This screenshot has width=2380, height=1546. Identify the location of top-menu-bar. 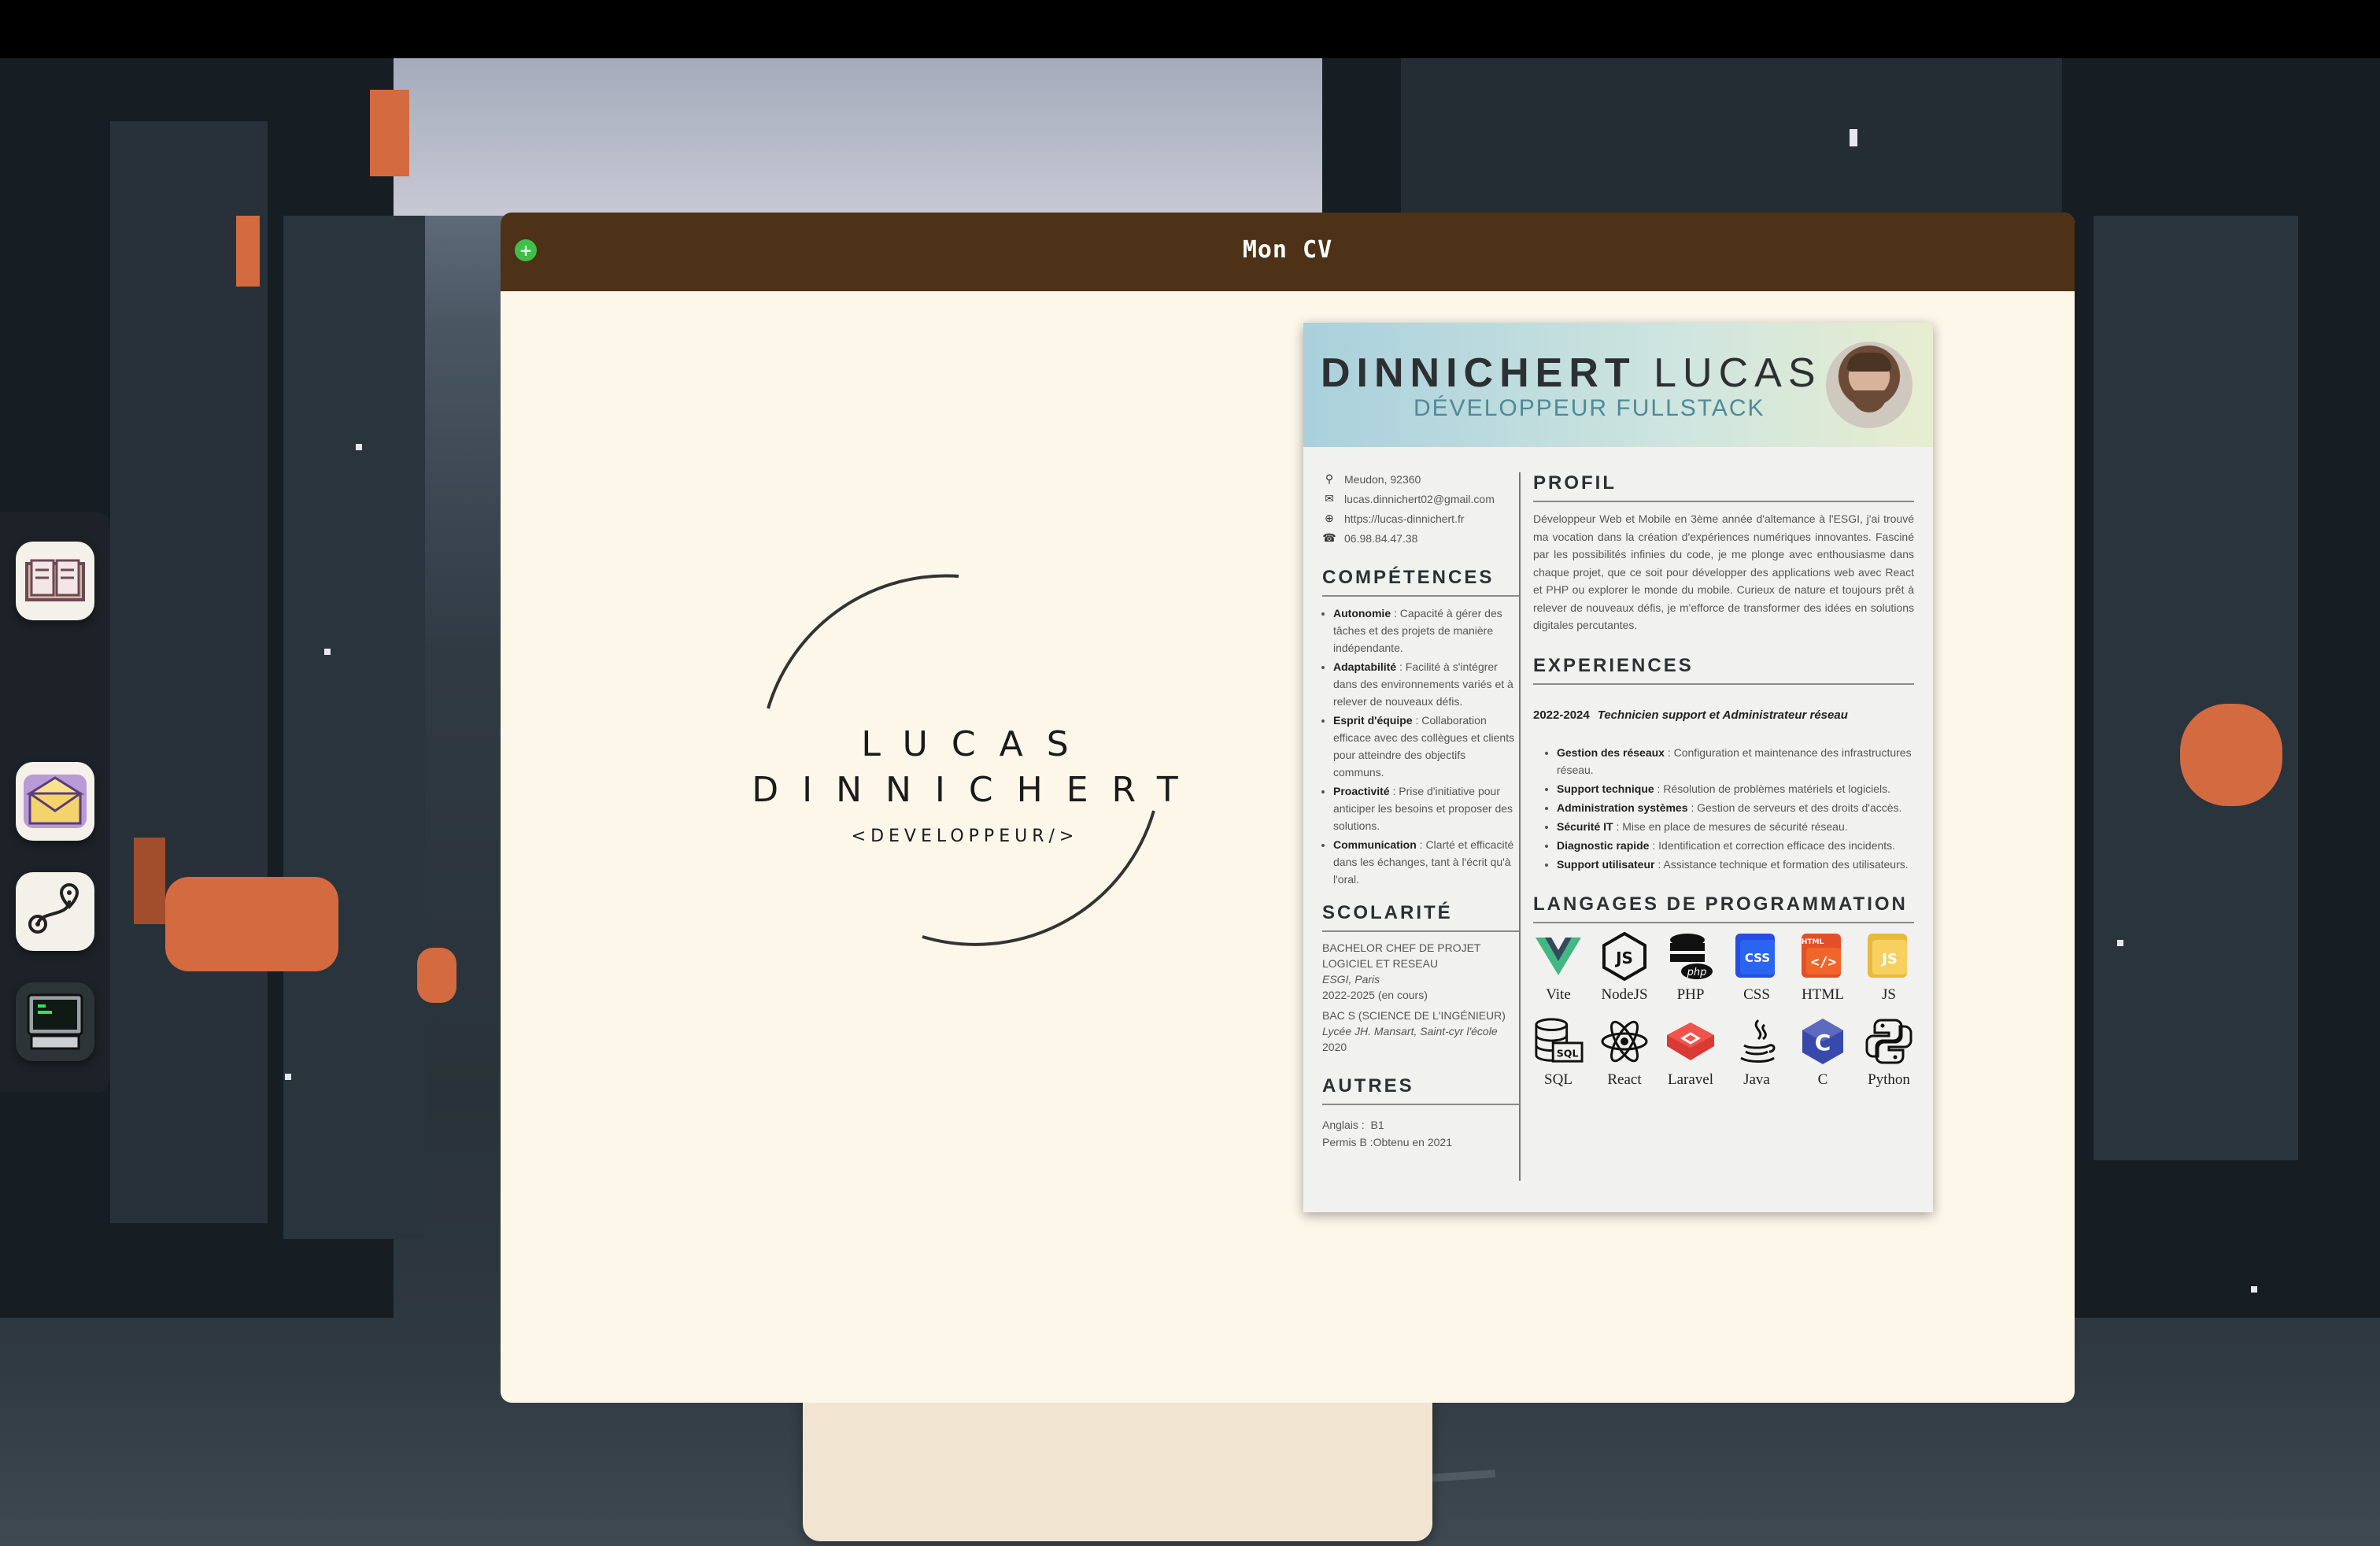
(1190, 29).